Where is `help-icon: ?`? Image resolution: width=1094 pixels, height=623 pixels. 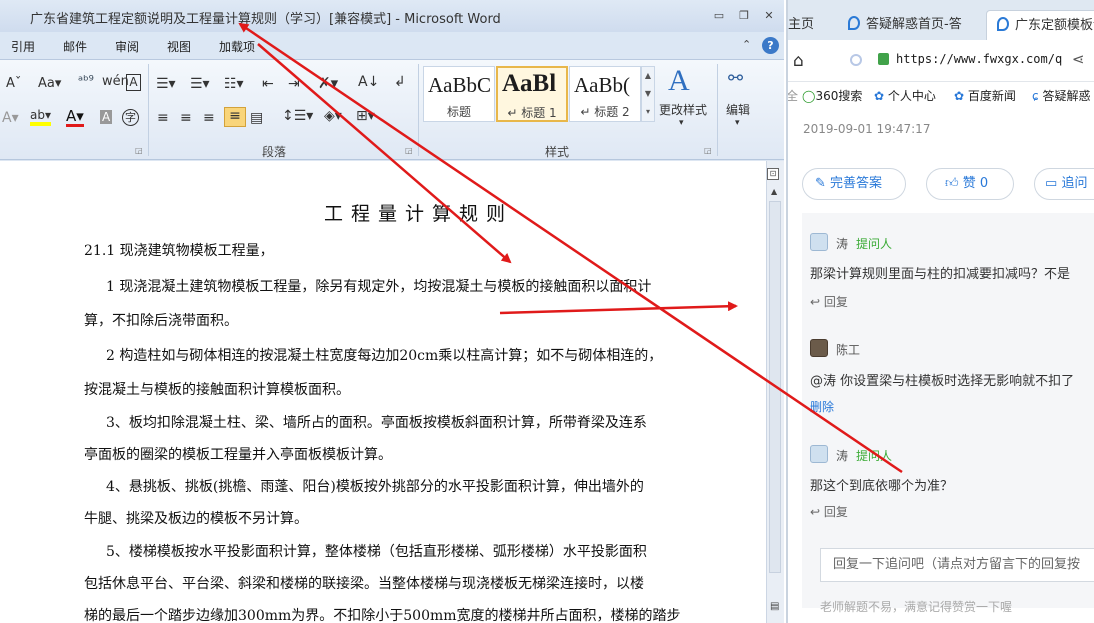
help-icon: ? is located at coordinates (770, 45).